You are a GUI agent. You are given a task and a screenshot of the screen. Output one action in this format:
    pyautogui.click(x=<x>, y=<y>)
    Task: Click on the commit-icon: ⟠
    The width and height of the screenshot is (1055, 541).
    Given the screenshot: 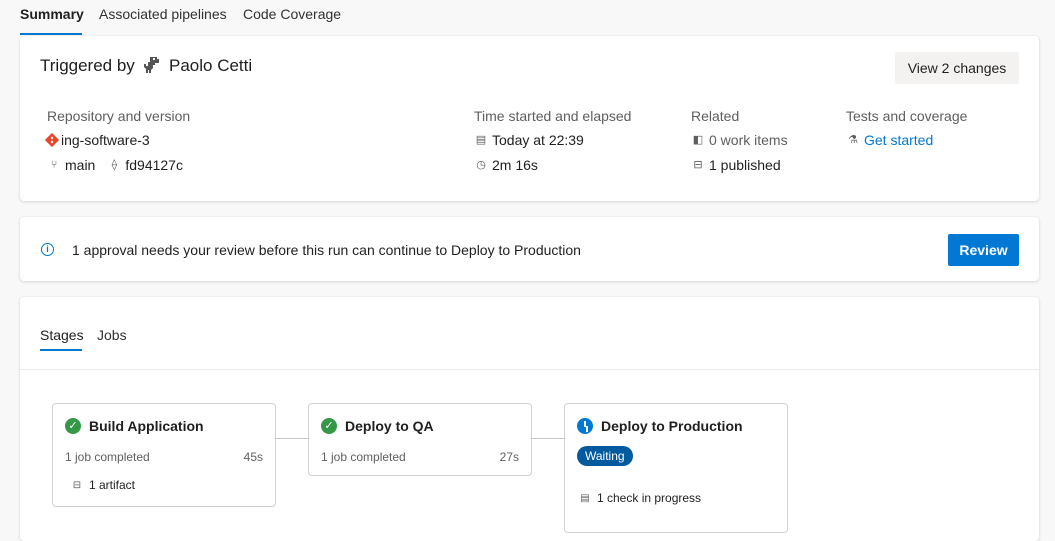 What is the action you would take?
    pyautogui.click(x=114, y=165)
    